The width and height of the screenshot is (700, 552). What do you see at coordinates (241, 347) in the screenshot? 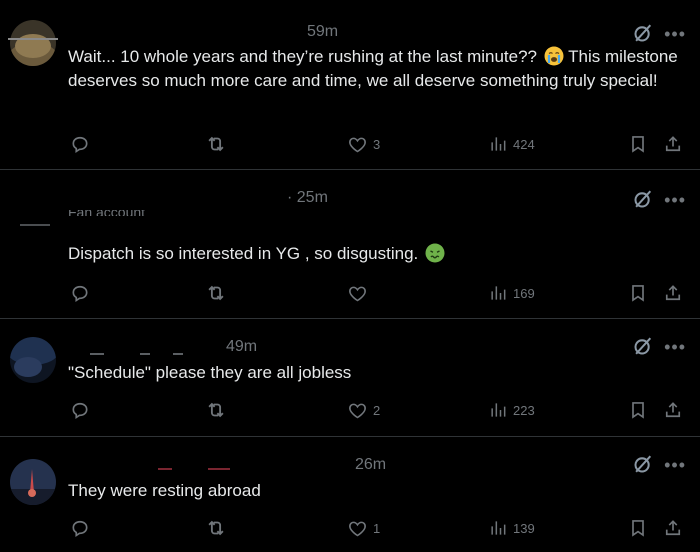
I see `post-timestamp: 49m` at bounding box center [241, 347].